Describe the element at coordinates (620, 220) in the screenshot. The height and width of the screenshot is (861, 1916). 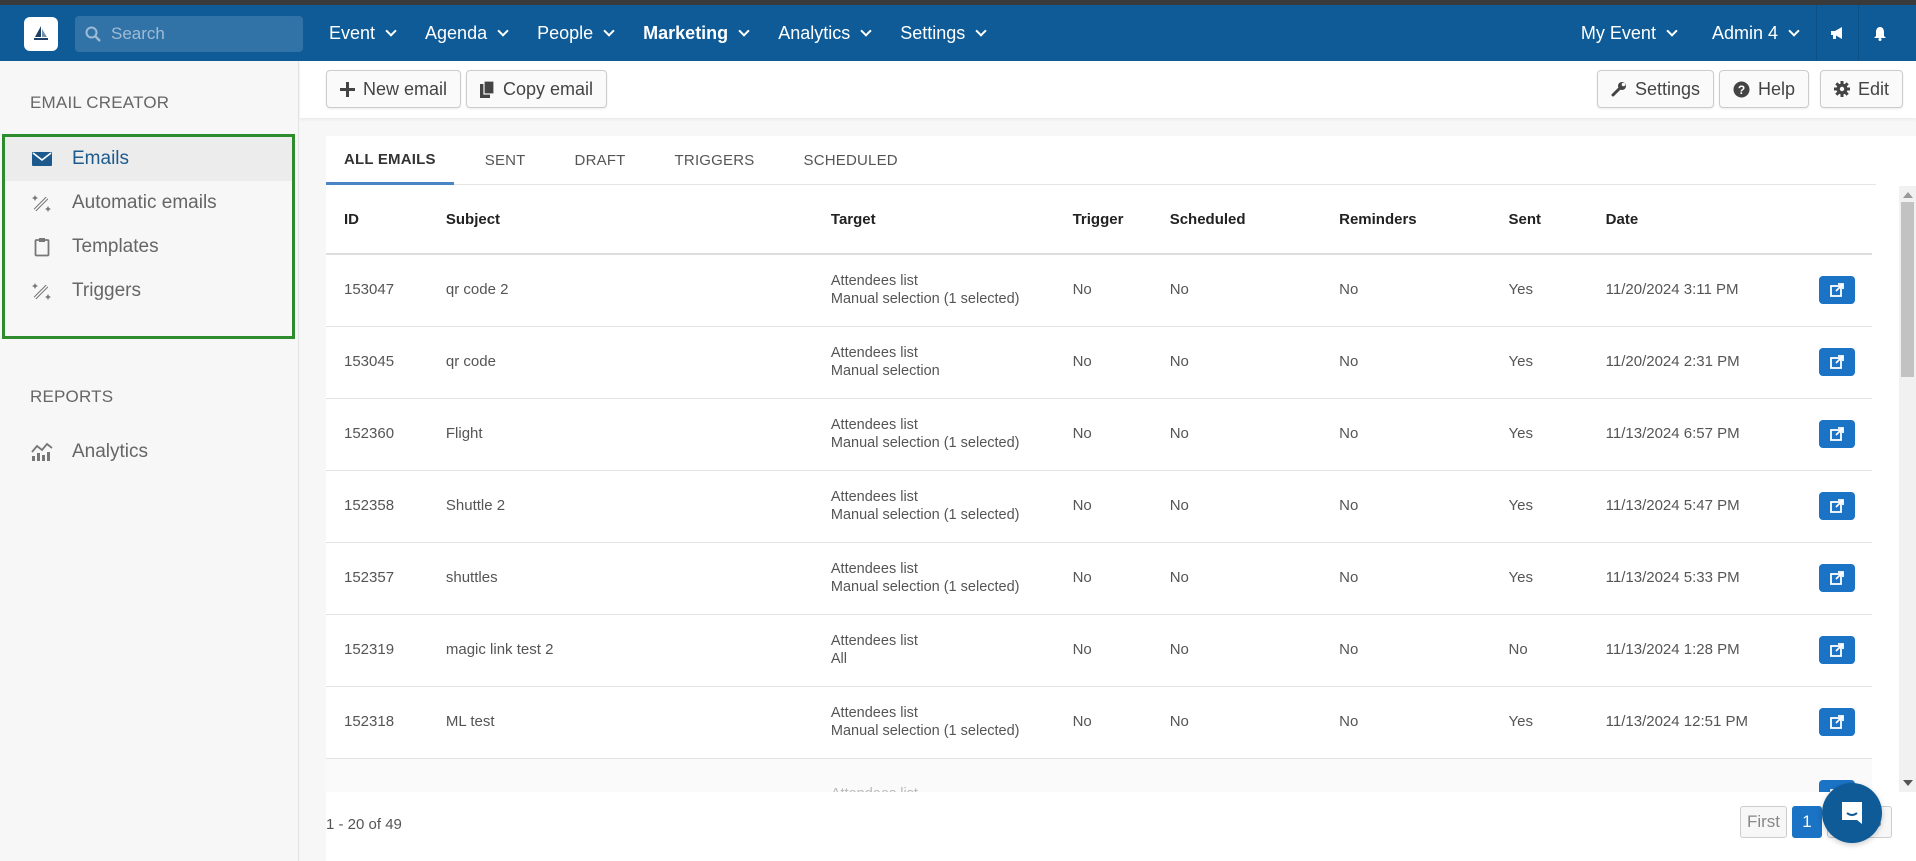
I see `column-header-subject: Subject` at that location.